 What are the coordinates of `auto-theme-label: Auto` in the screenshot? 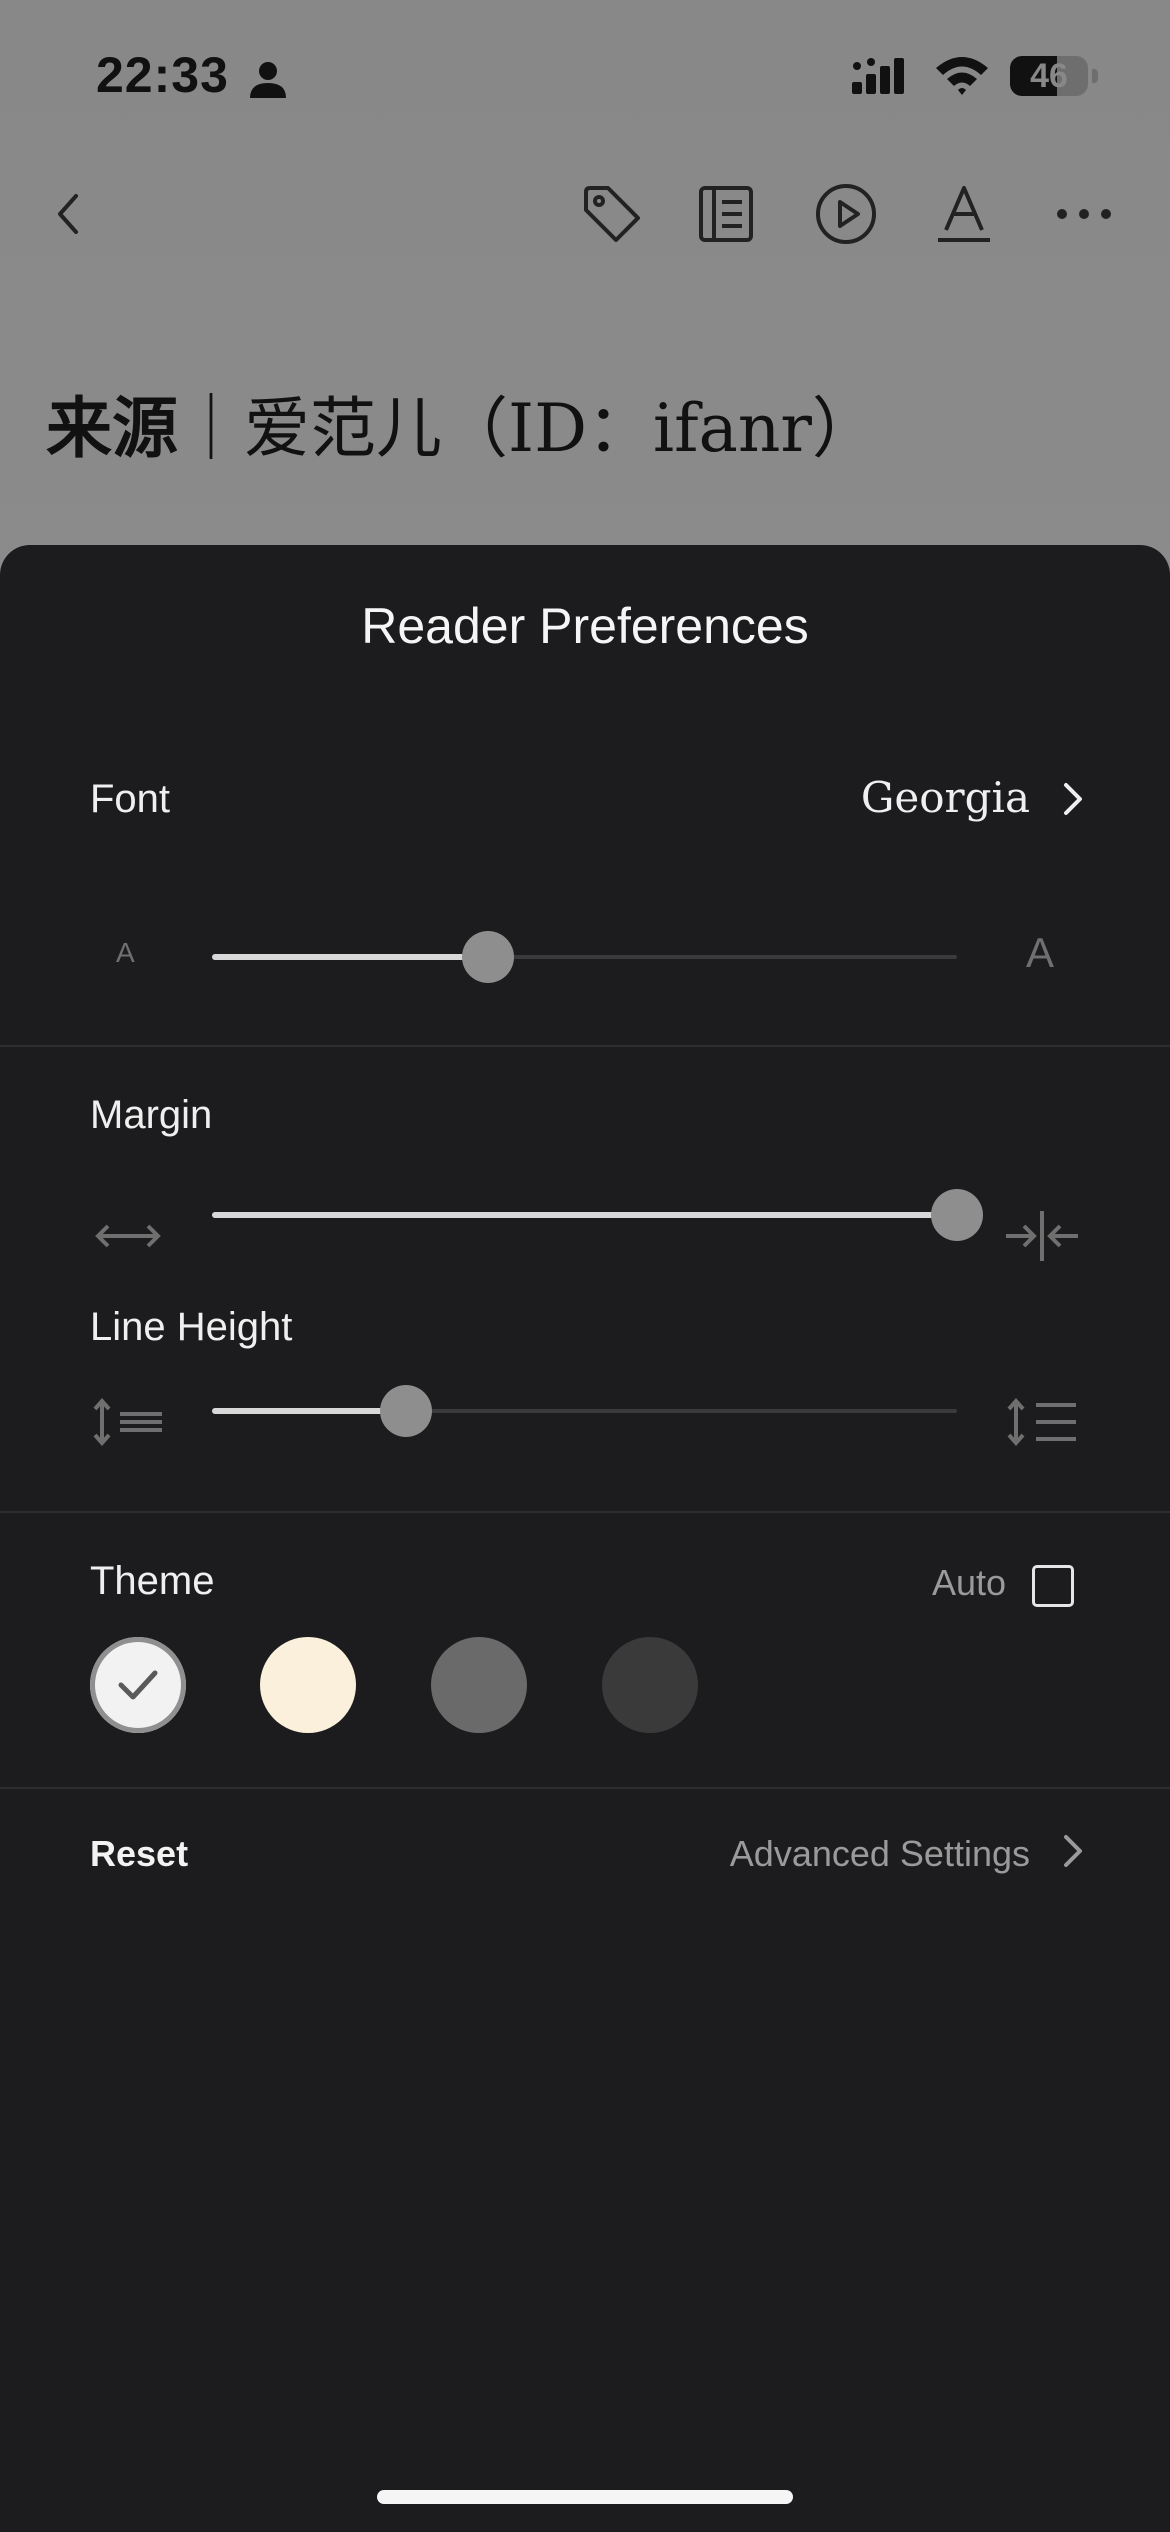 It's located at (968, 1582).